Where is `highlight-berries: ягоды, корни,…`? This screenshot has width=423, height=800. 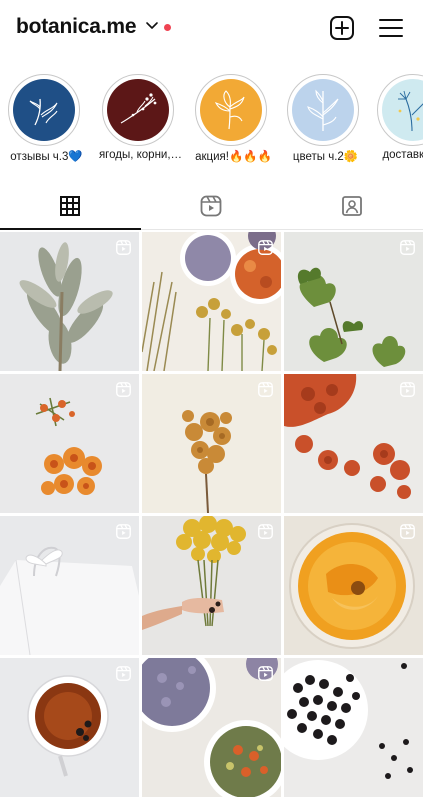 highlight-berries: ягоды, корни,… is located at coordinates (137, 120).